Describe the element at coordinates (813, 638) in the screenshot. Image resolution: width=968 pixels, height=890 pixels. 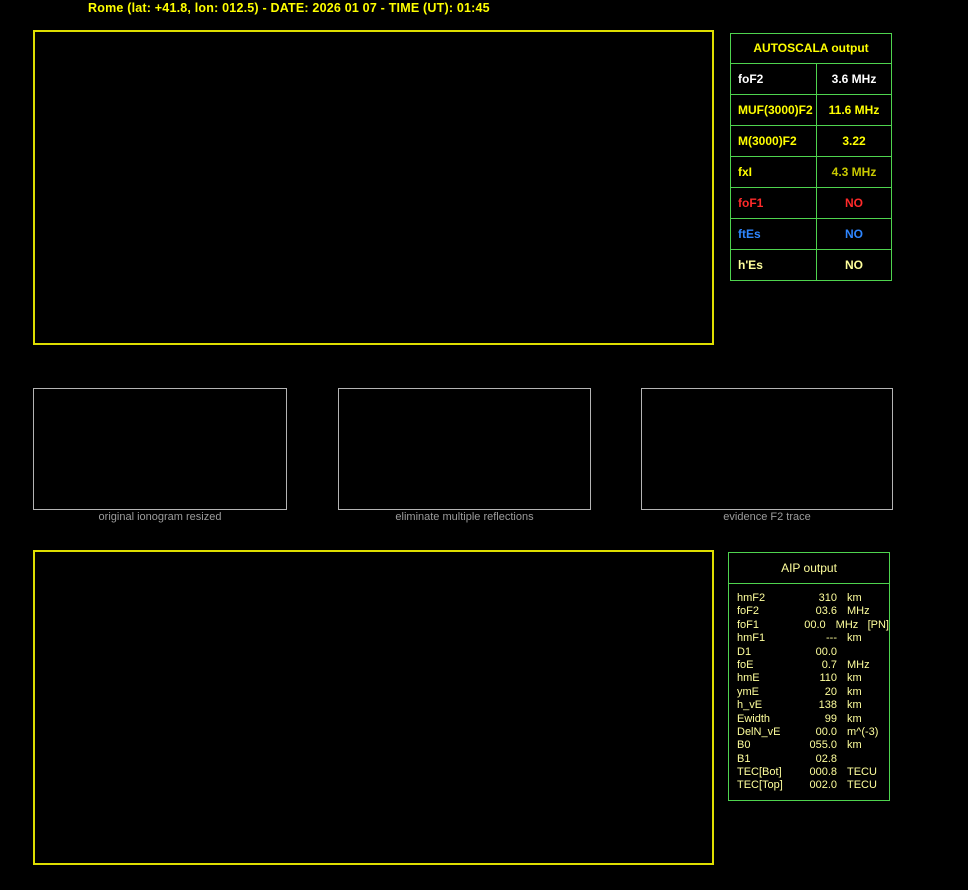
I see `aip-row-hmf1: hmF1 --- km` at that location.